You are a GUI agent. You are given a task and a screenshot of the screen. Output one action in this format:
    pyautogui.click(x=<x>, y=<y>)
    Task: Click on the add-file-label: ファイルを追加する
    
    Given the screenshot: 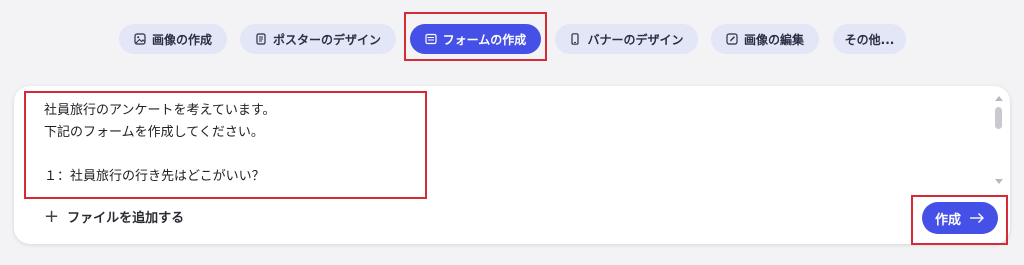 What is the action you would take?
    pyautogui.click(x=126, y=218)
    